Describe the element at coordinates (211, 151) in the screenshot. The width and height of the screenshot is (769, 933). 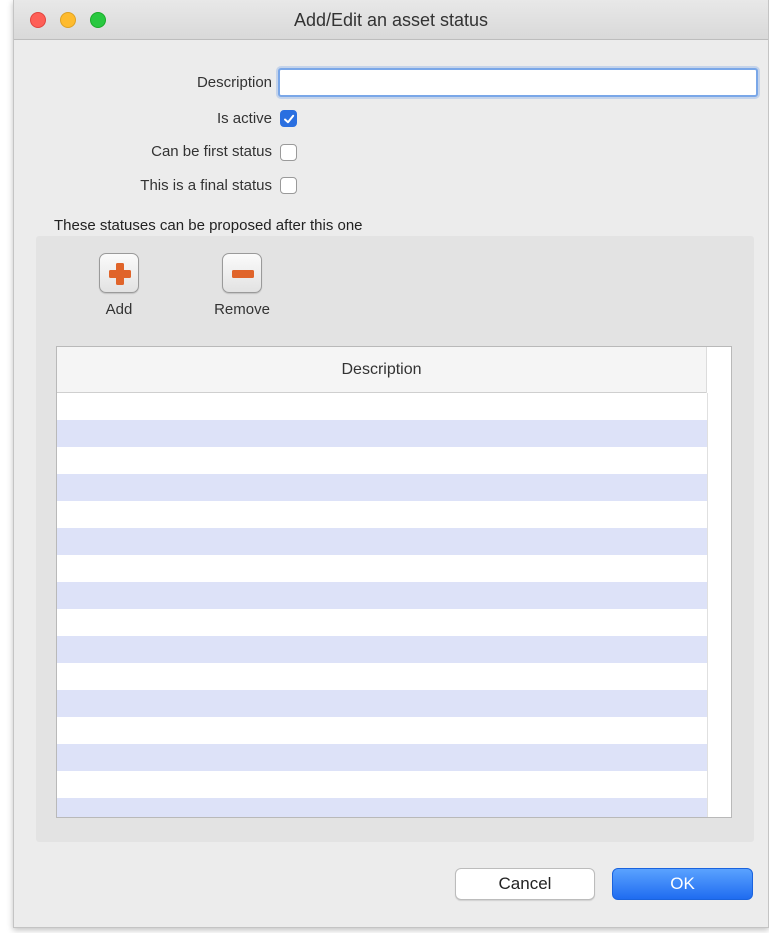
I see `can-be-first-status-label: Can be first status` at that location.